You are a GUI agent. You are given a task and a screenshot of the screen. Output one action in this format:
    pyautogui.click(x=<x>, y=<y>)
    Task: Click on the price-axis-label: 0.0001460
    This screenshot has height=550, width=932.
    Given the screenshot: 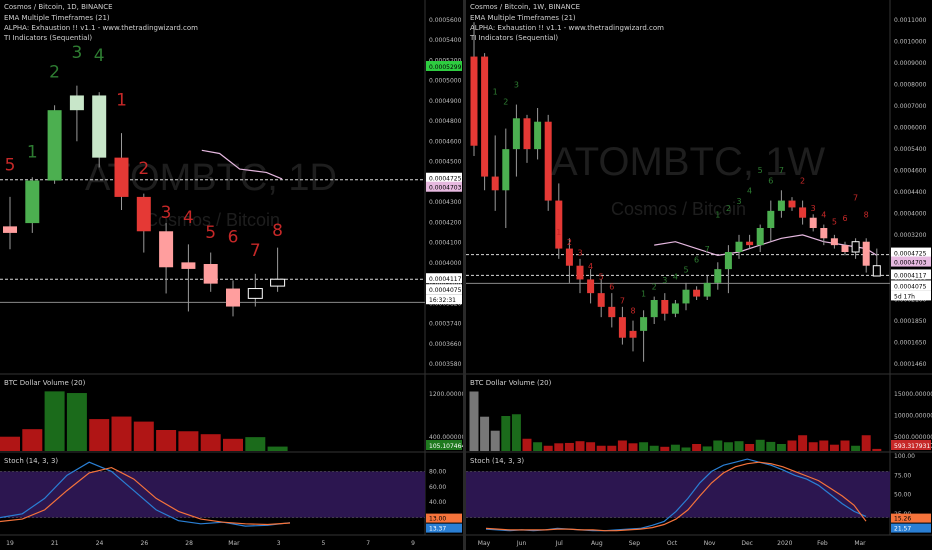 What is the action you would take?
    pyautogui.click(x=910, y=364)
    